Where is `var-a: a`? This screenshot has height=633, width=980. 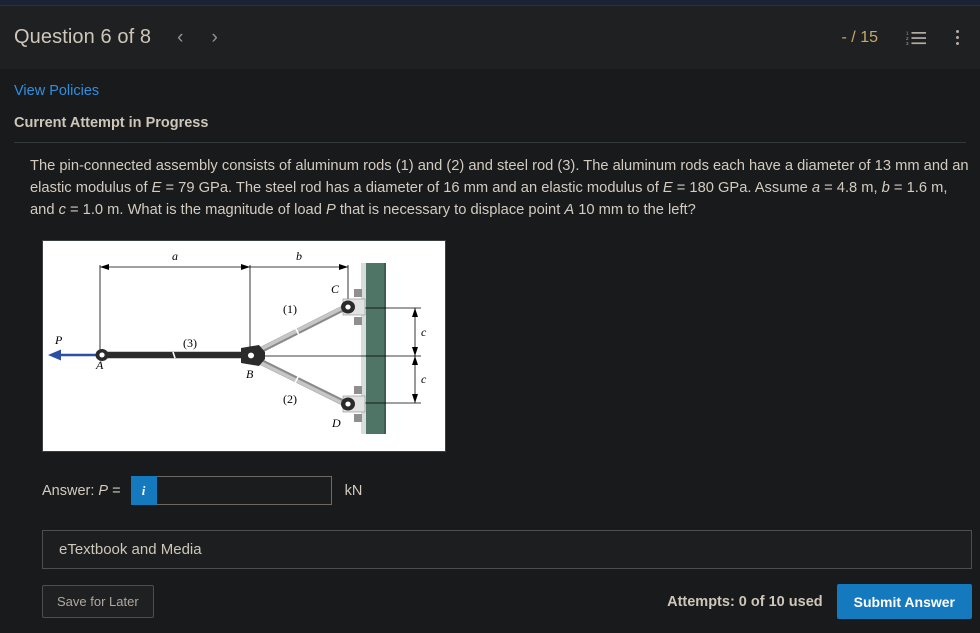
var-a: a is located at coordinates (816, 188).